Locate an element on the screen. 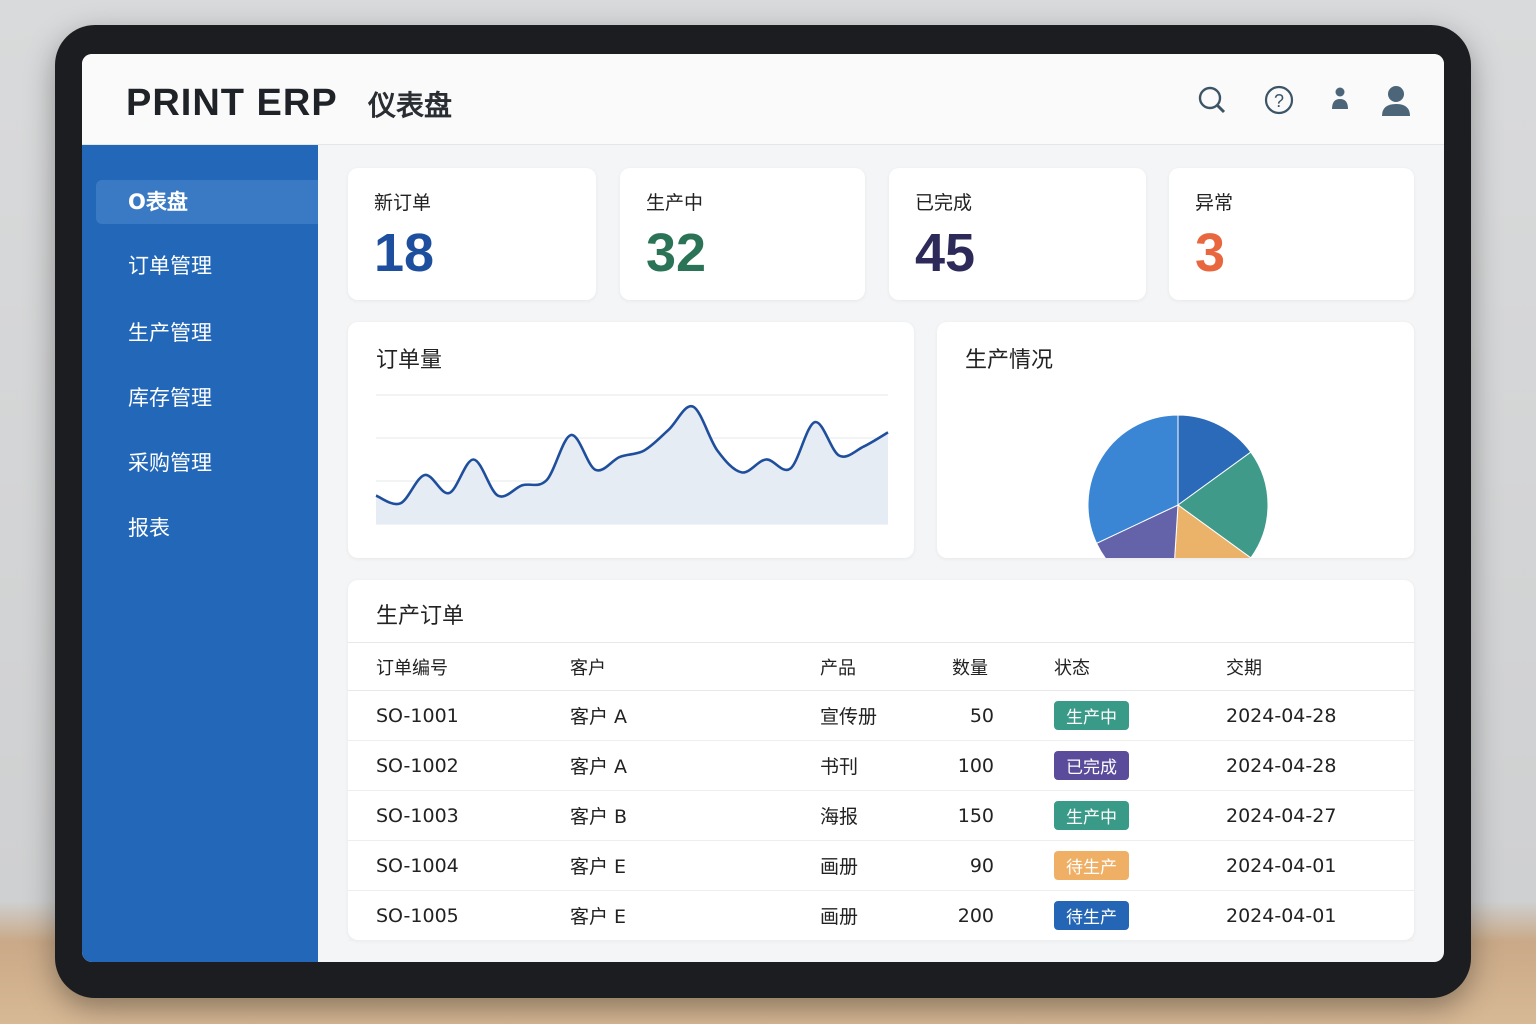 The width and height of the screenshot is (1536, 1024). sidebar-item-purchasing: 采购管理 is located at coordinates (207, 463).